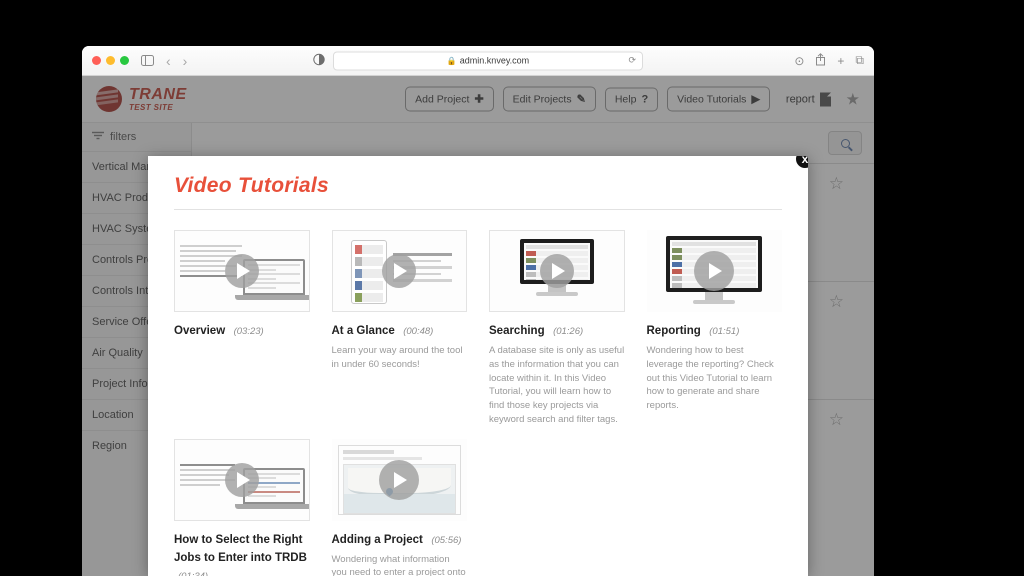 The width and height of the screenshot is (1024, 576). Describe the element at coordinates (673, 331) in the screenshot. I see `video-title: Reporting` at that location.